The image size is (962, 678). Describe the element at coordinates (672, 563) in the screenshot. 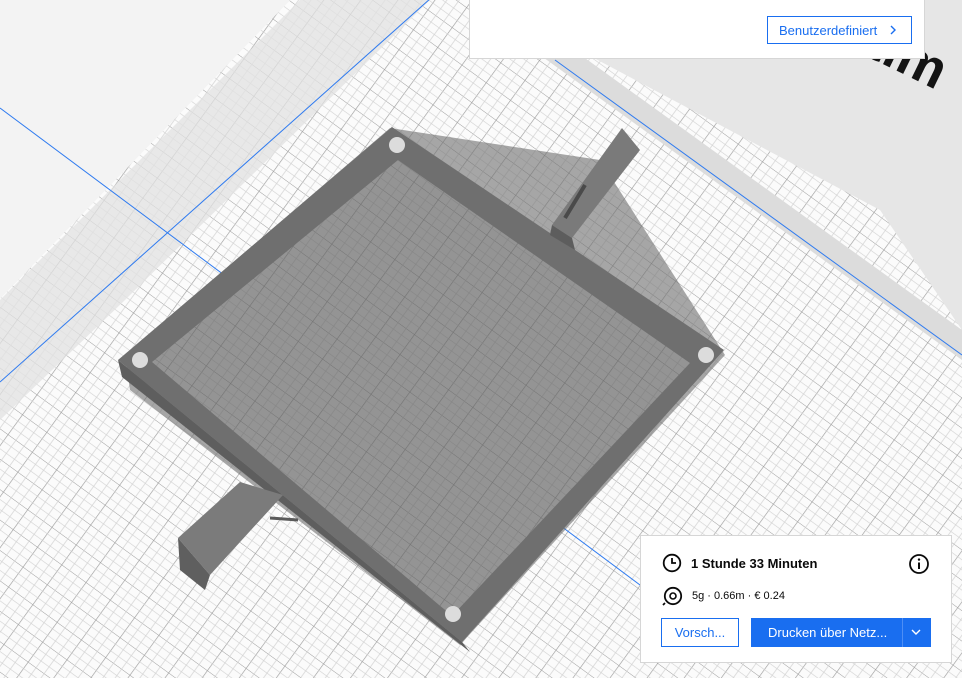

I see `clock-icon` at that location.